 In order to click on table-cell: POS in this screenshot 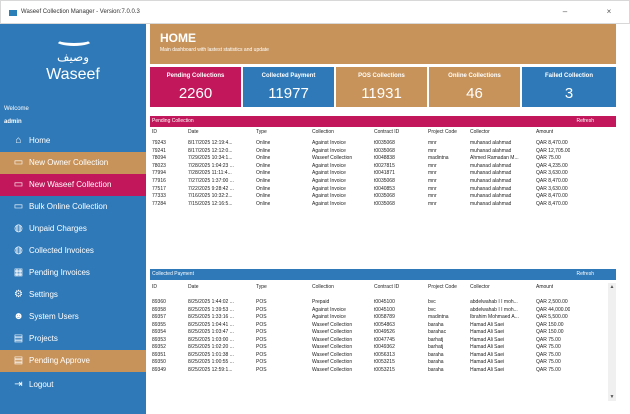, I will do `click(261, 369)`.